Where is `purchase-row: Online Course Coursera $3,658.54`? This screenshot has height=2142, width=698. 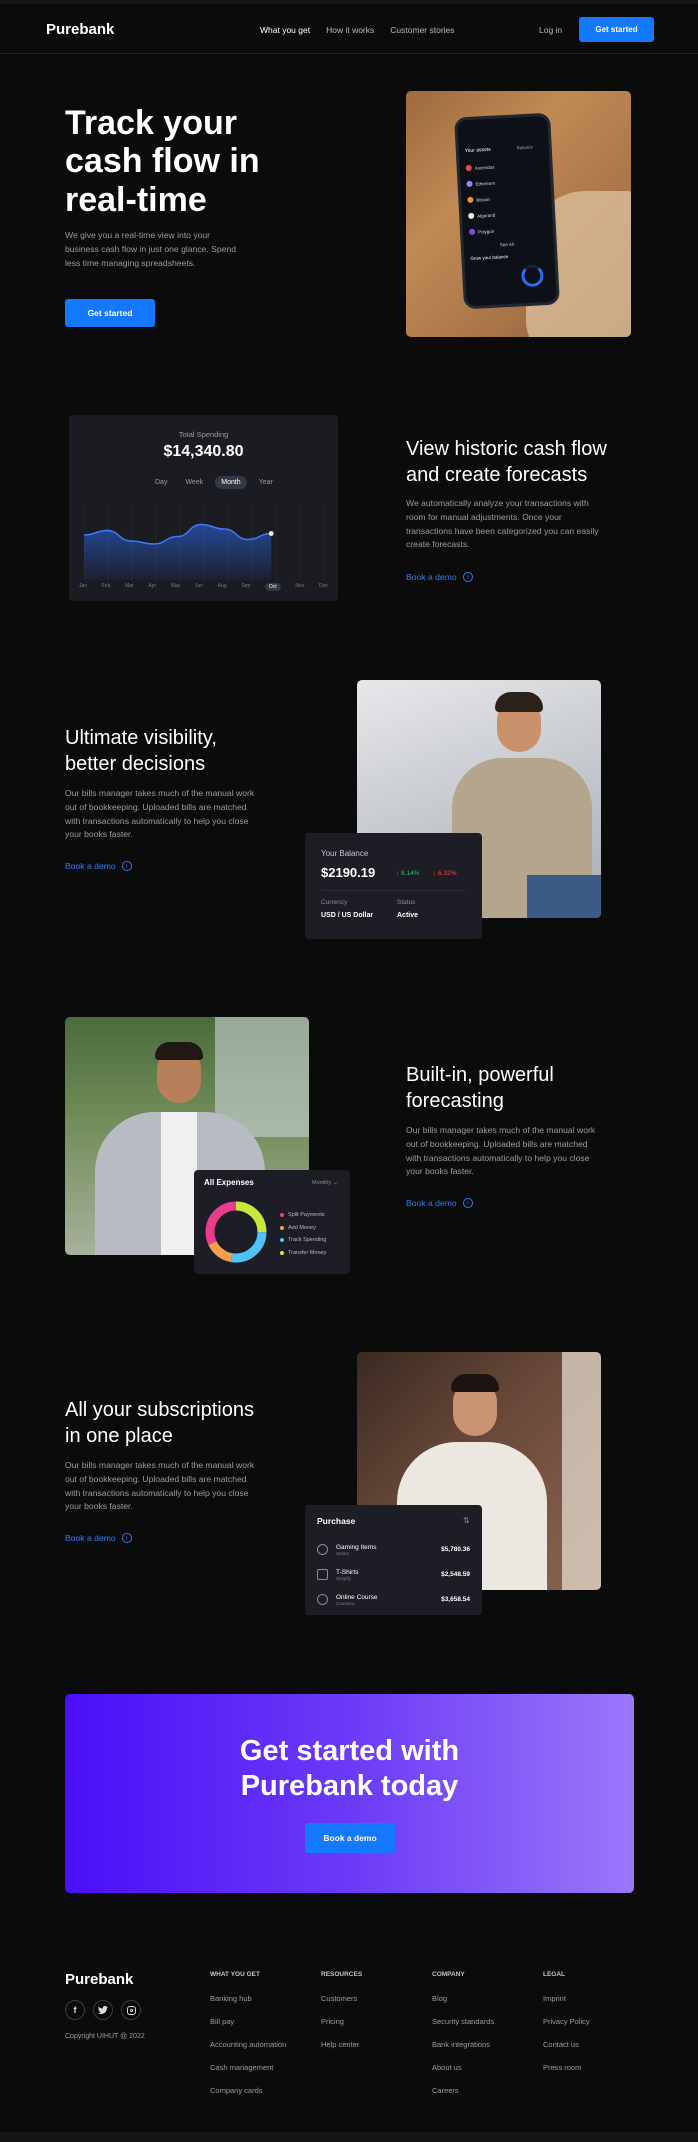
purchase-row: Online Course Coursera $3,658.54 is located at coordinates (393, 1599).